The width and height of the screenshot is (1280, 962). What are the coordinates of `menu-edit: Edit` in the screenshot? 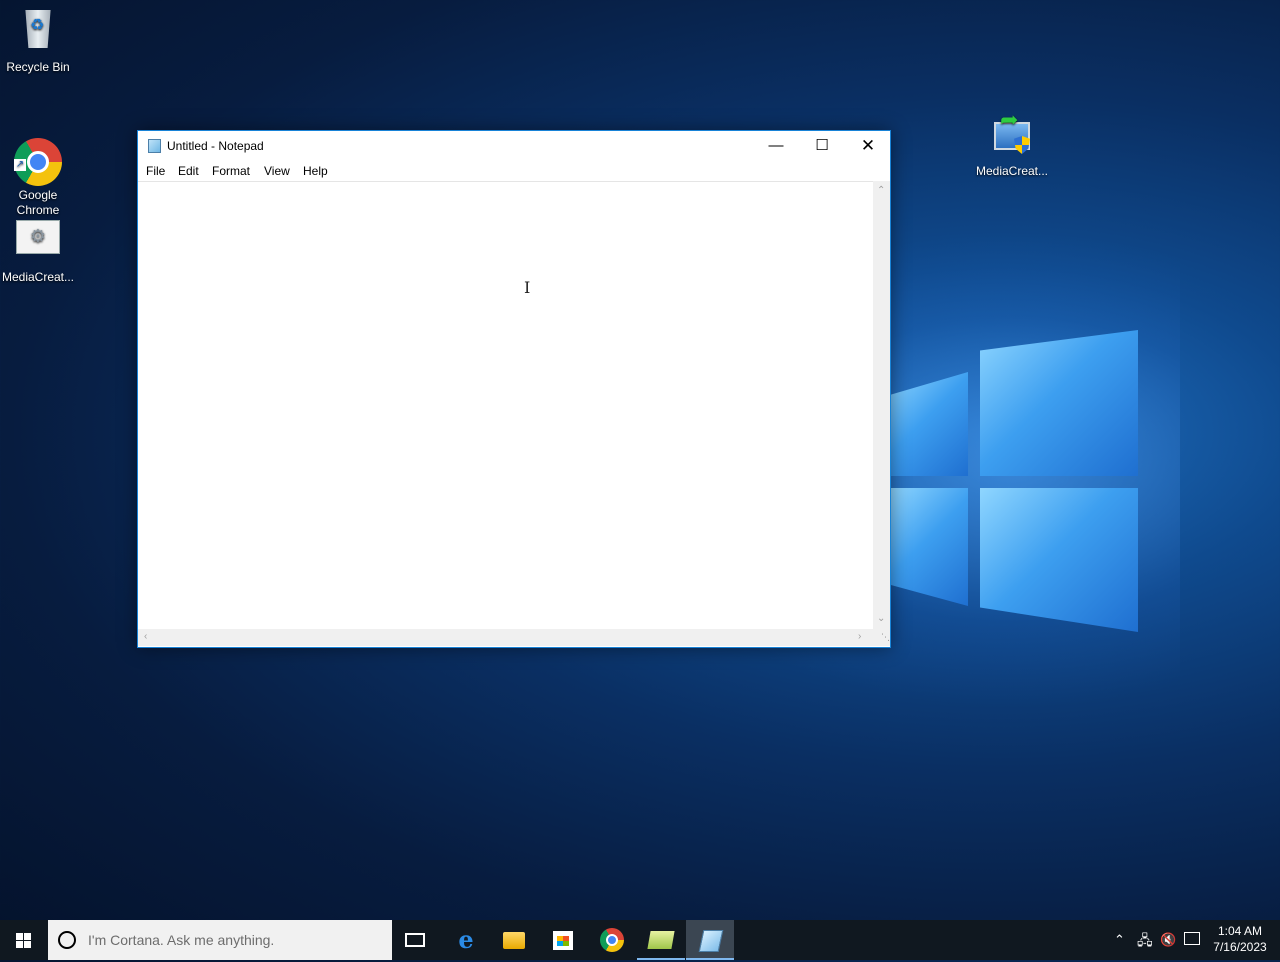 It's located at (188, 171).